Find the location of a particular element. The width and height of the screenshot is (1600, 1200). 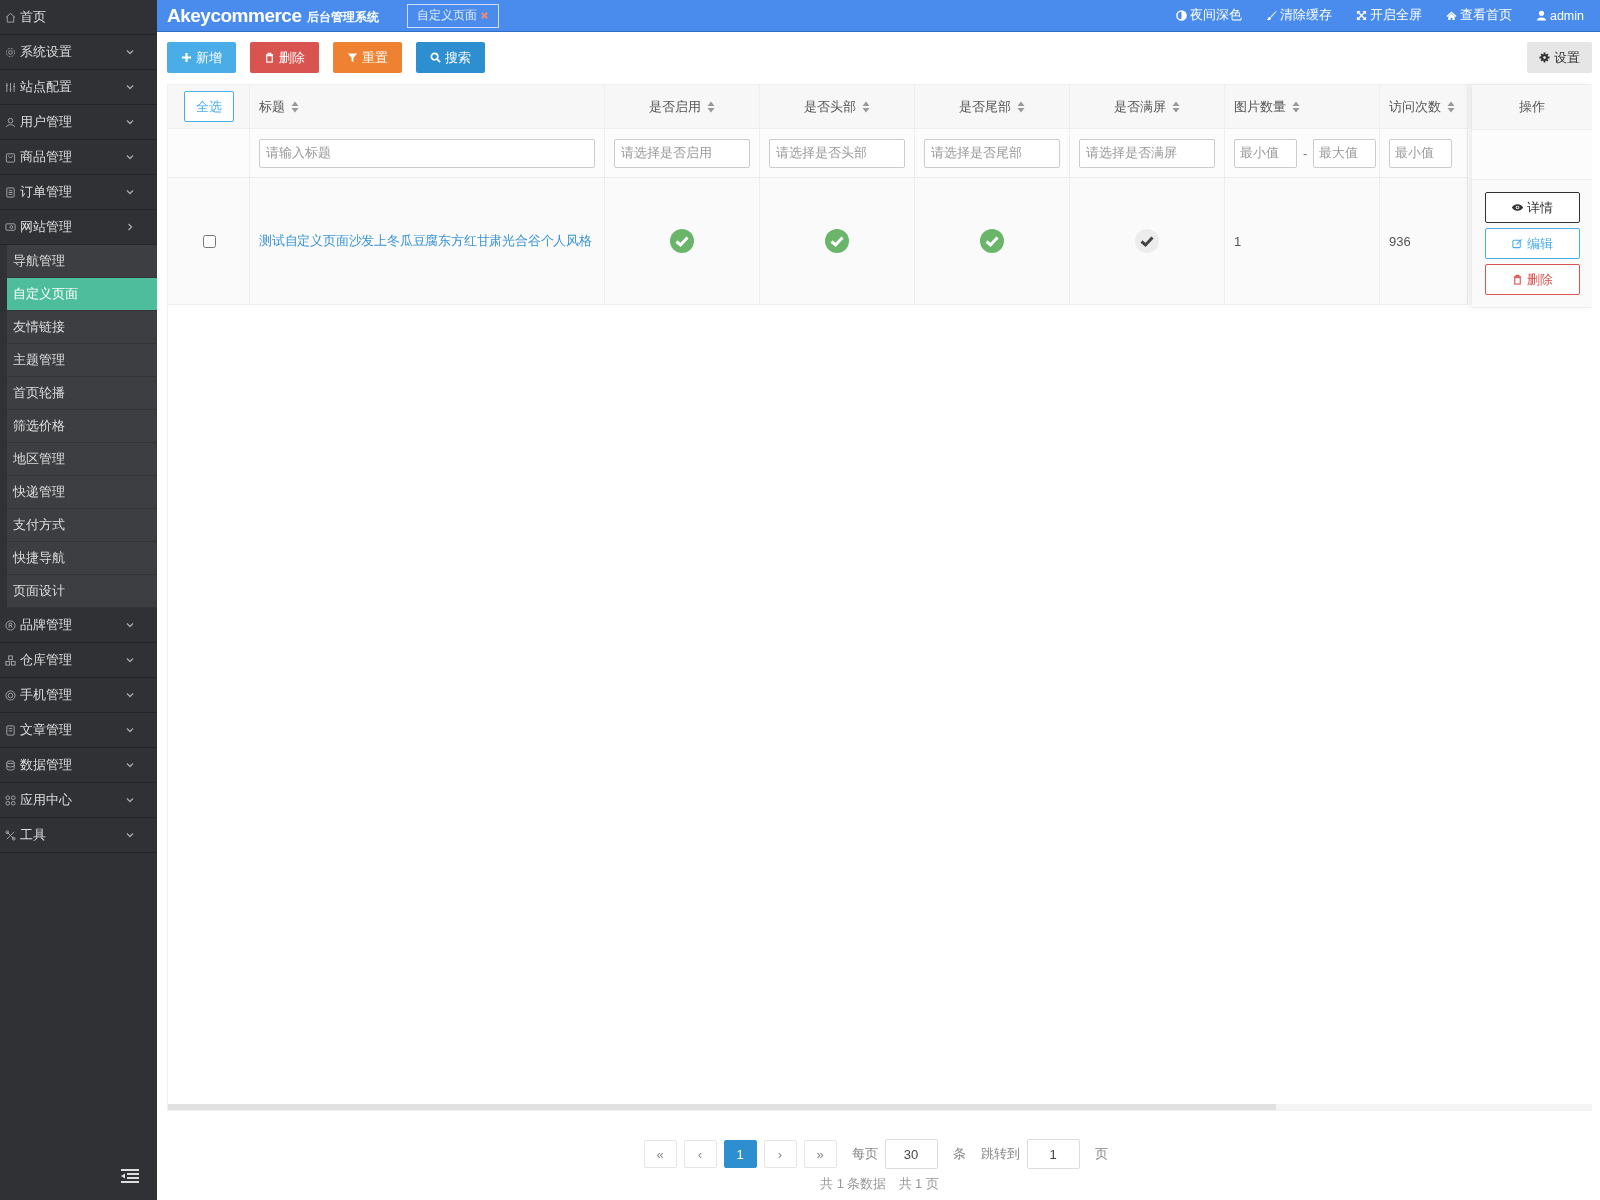

row-action-button: 详情 is located at coordinates (1532, 207).